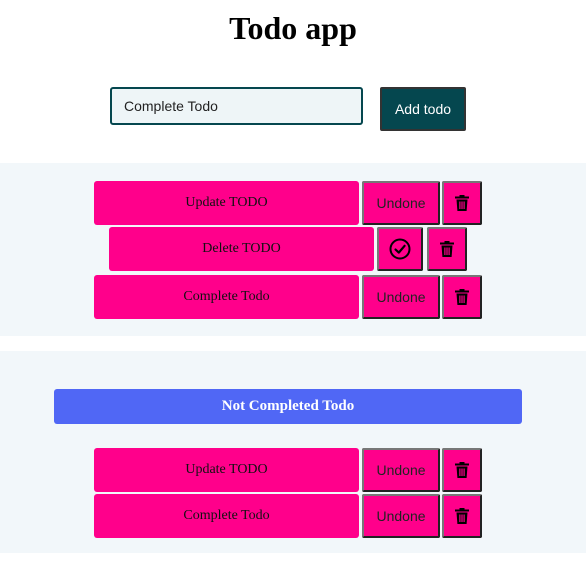 This screenshot has height=566, width=586. What do you see at coordinates (423, 109) in the screenshot?
I see `add-todo-button: Add todo` at bounding box center [423, 109].